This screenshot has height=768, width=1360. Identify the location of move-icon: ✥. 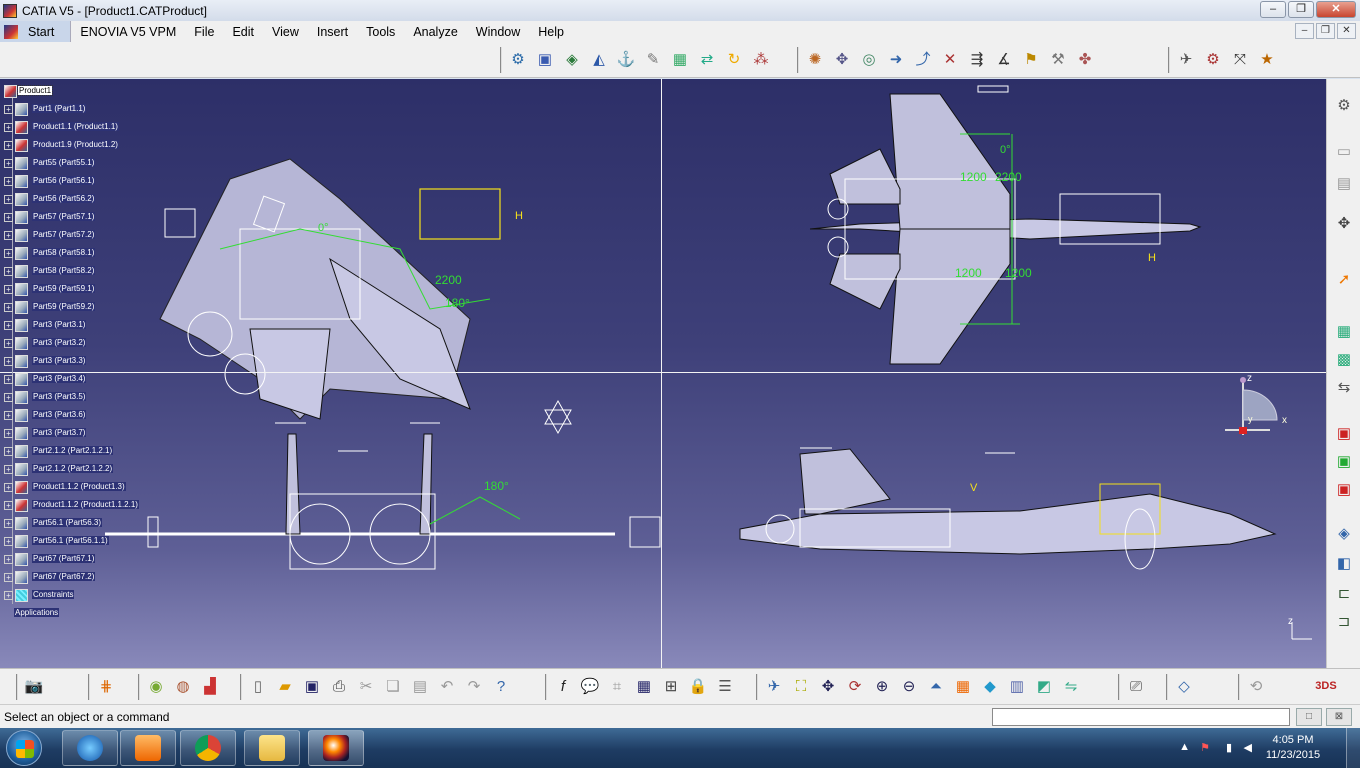
(1344, 223).